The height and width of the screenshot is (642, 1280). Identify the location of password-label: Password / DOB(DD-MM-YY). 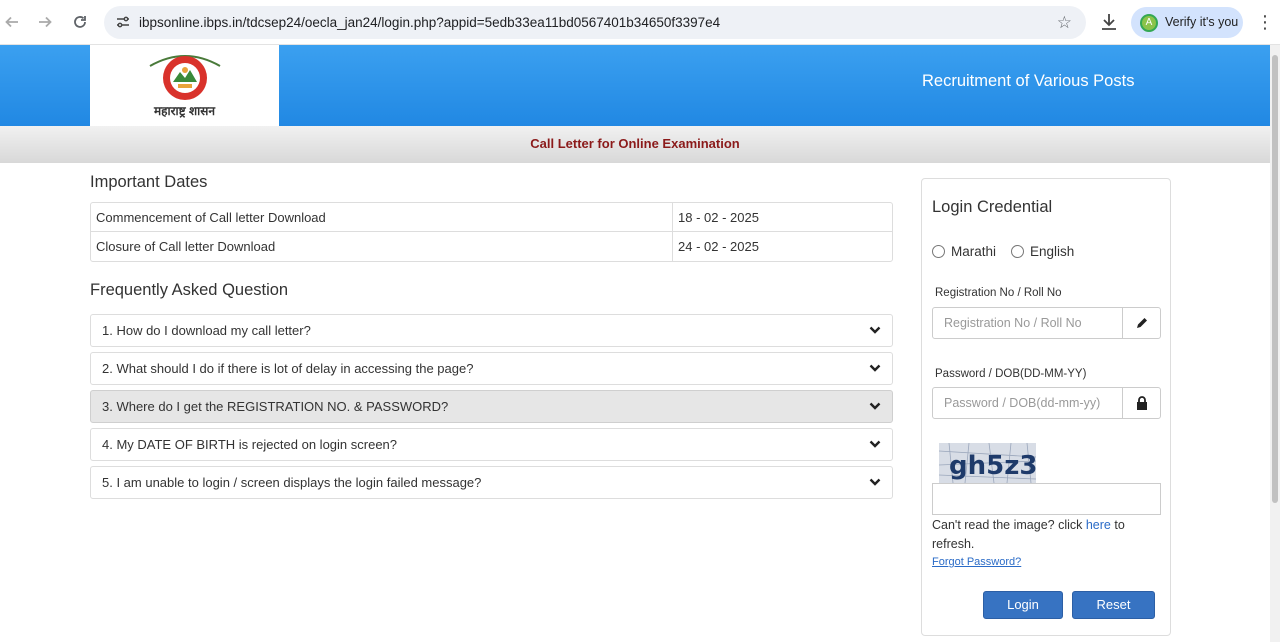
(1011, 374).